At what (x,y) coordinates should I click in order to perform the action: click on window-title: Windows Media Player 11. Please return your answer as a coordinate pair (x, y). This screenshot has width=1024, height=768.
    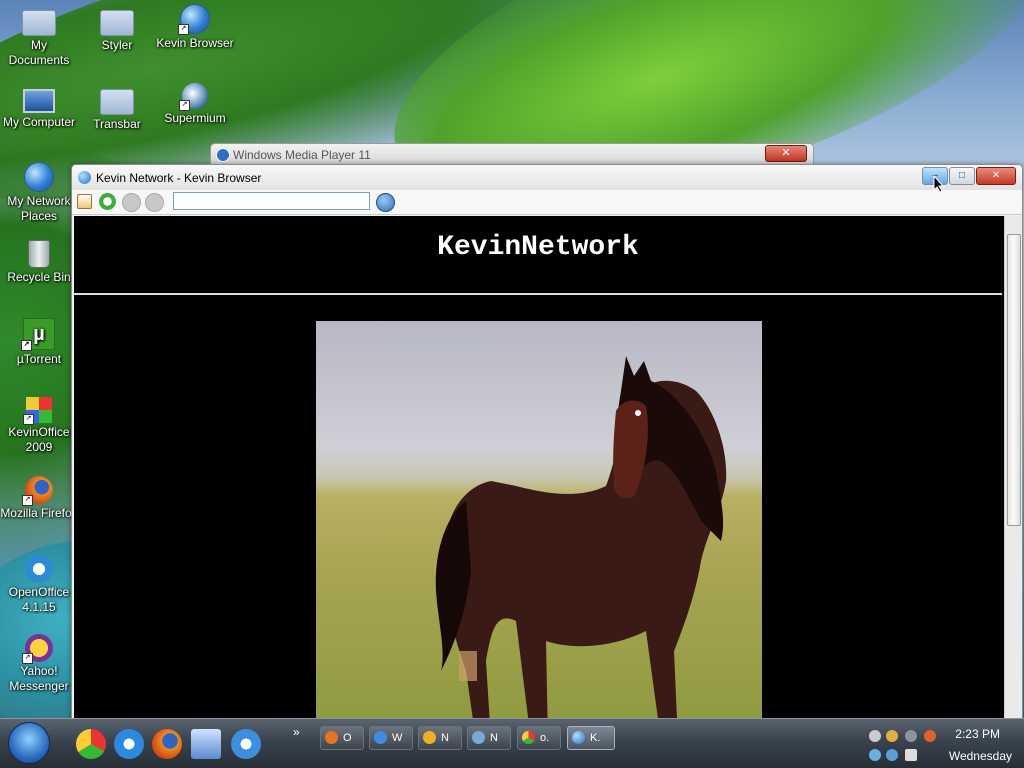
    Looking at the image, I should click on (302, 155).